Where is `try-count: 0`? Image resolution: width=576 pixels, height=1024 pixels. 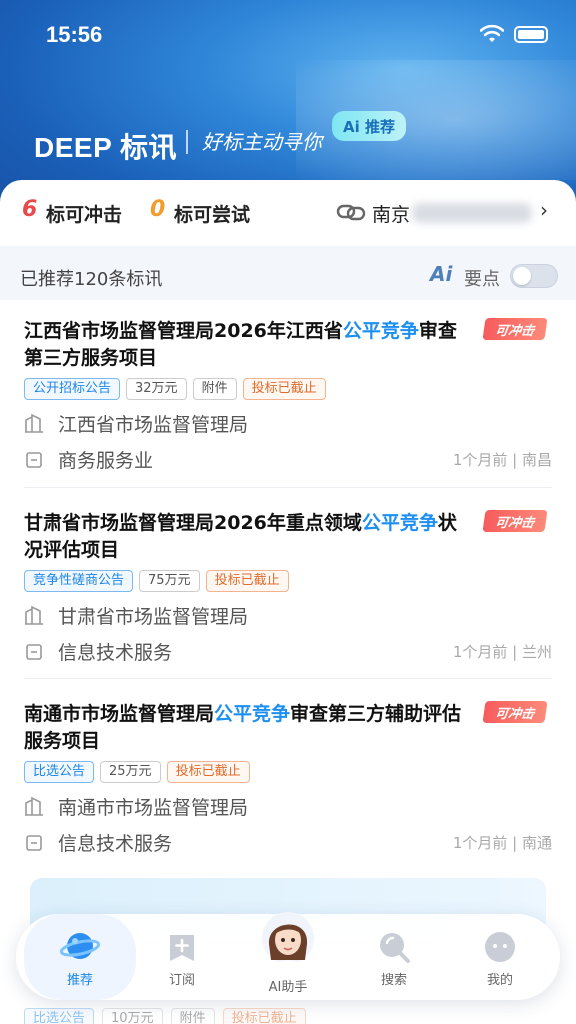
try-count: 0 is located at coordinates (158, 209).